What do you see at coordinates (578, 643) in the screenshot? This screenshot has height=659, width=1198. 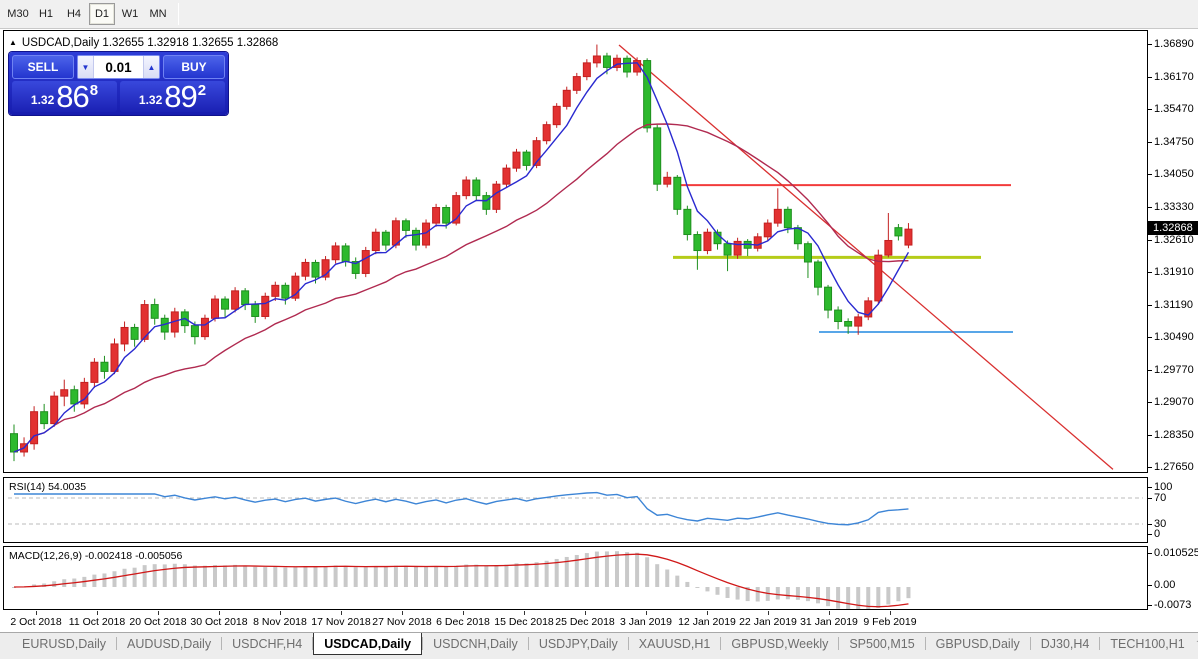 I see `tab-usdjpy-daily: USDJPY,Daily` at bounding box center [578, 643].